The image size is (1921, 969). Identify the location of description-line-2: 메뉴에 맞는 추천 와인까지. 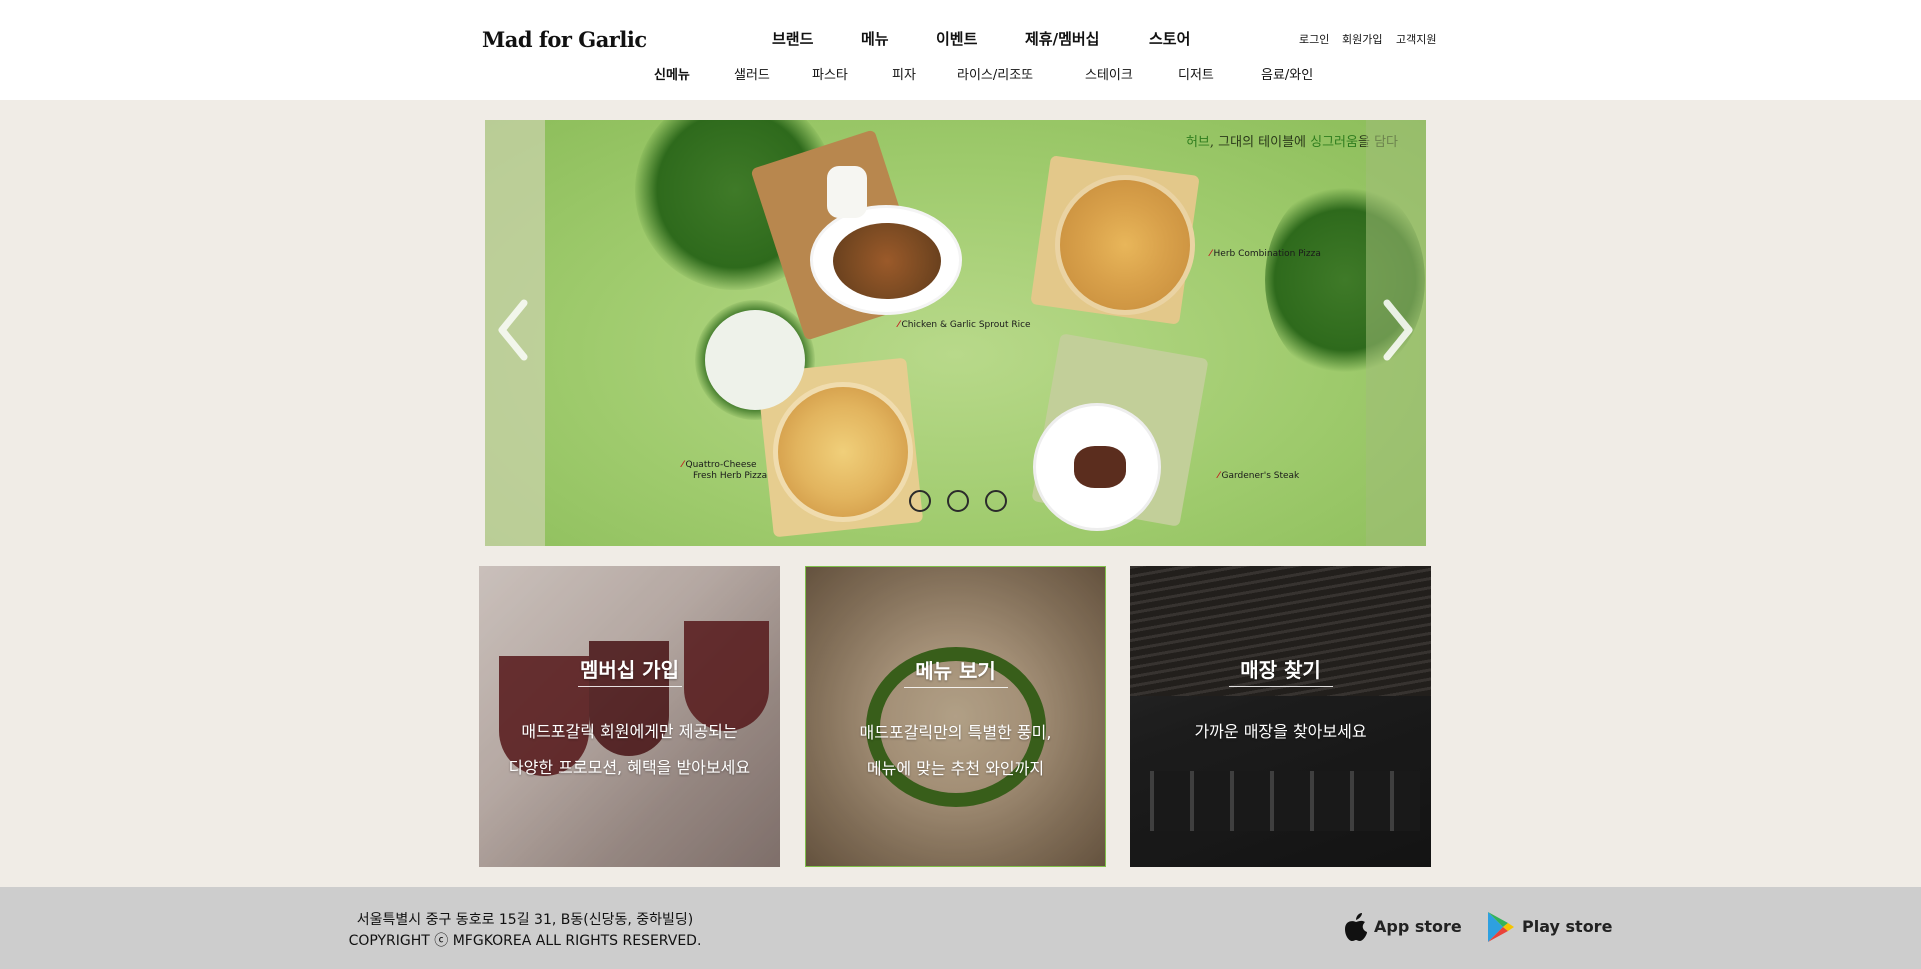
(955, 768).